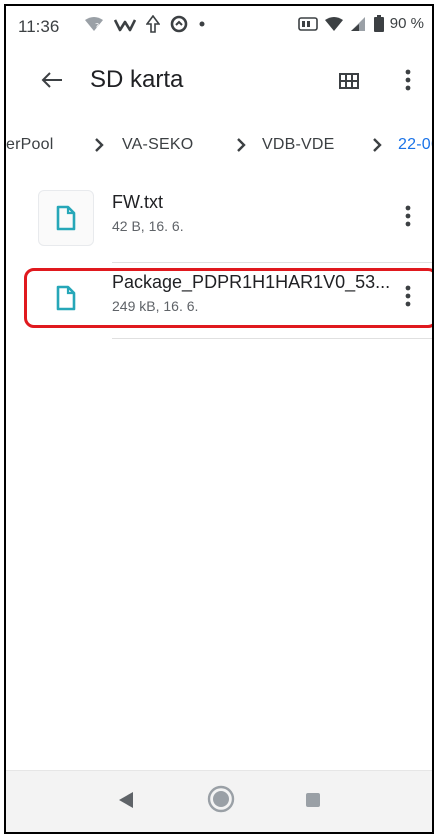 The width and height of the screenshot is (438, 838). I want to click on navigation-icon, so click(153, 24).